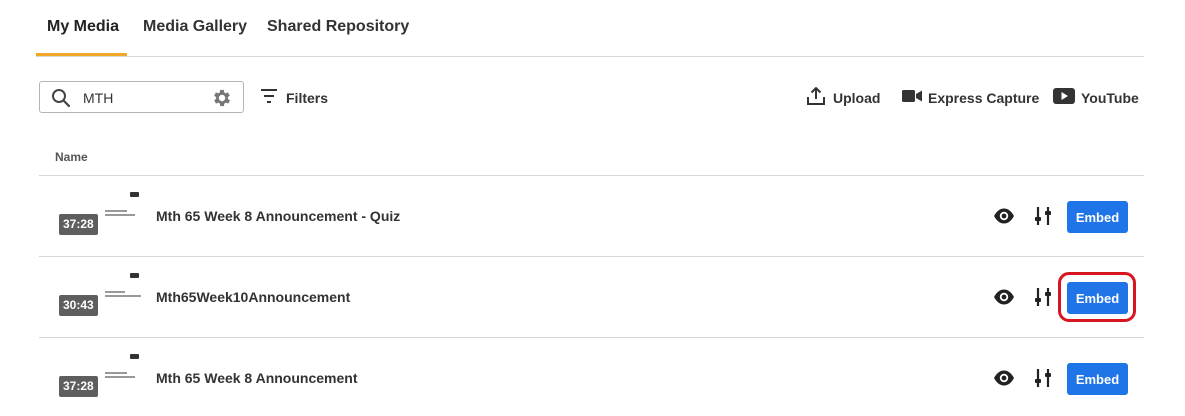 Image resolution: width=1185 pixels, height=416 pixels. What do you see at coordinates (591, 157) in the screenshot?
I see `table-header: Name` at bounding box center [591, 157].